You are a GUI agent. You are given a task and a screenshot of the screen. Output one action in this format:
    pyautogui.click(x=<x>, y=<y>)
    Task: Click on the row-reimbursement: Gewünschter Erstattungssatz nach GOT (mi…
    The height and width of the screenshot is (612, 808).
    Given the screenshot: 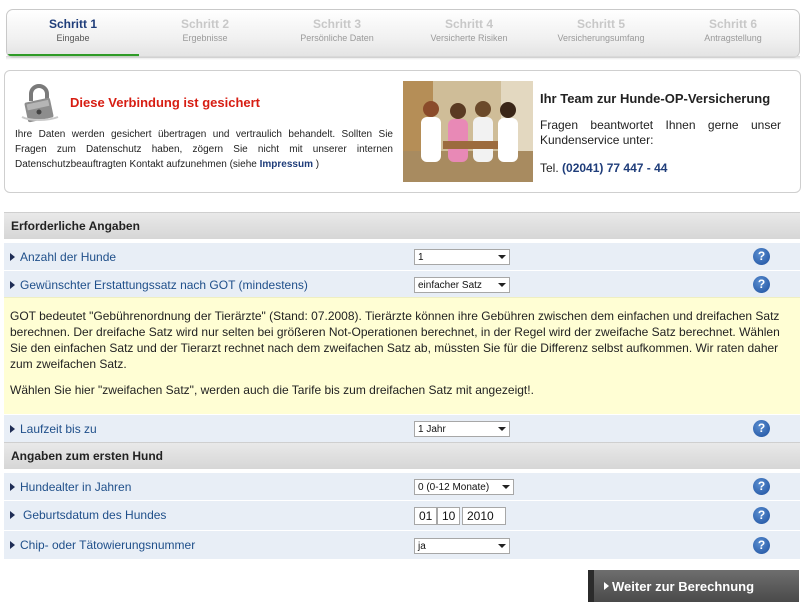 What is the action you would take?
    pyautogui.click(x=402, y=284)
    